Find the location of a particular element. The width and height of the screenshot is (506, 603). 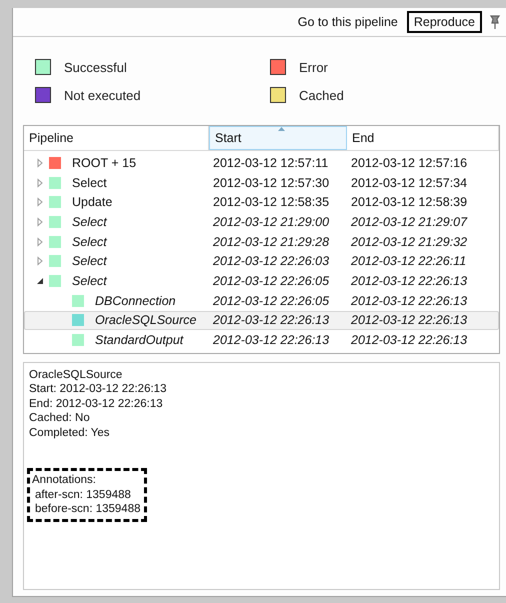

legend-label: Error is located at coordinates (313, 67).